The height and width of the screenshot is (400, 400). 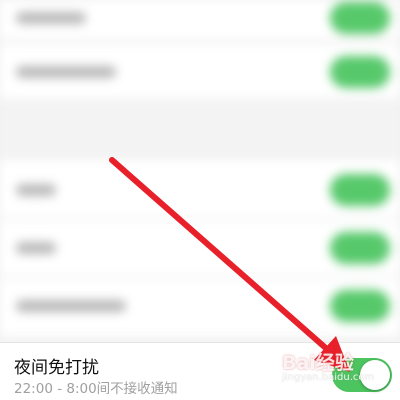 I want to click on night-dnd-toggle, so click(x=362, y=375).